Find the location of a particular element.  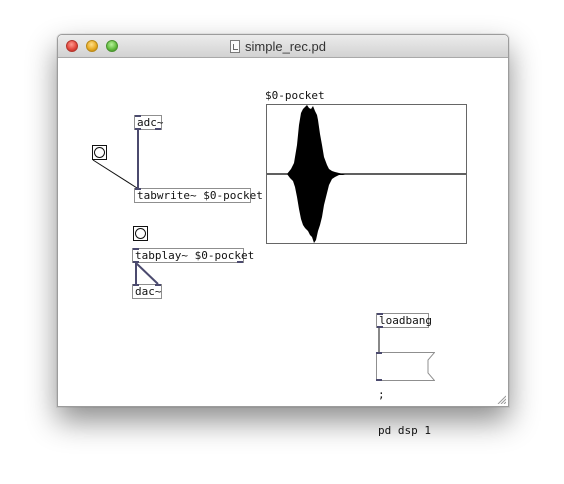

waveform is located at coordinates (366, 174).